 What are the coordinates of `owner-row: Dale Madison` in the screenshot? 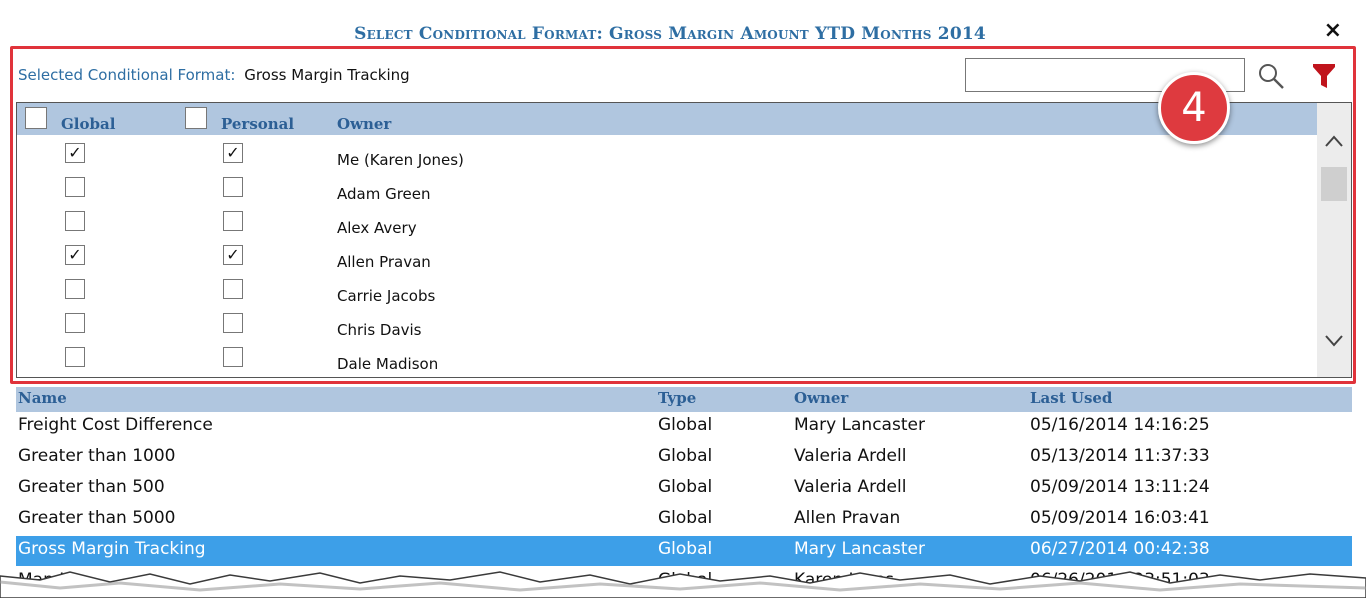 It's located at (667, 358).